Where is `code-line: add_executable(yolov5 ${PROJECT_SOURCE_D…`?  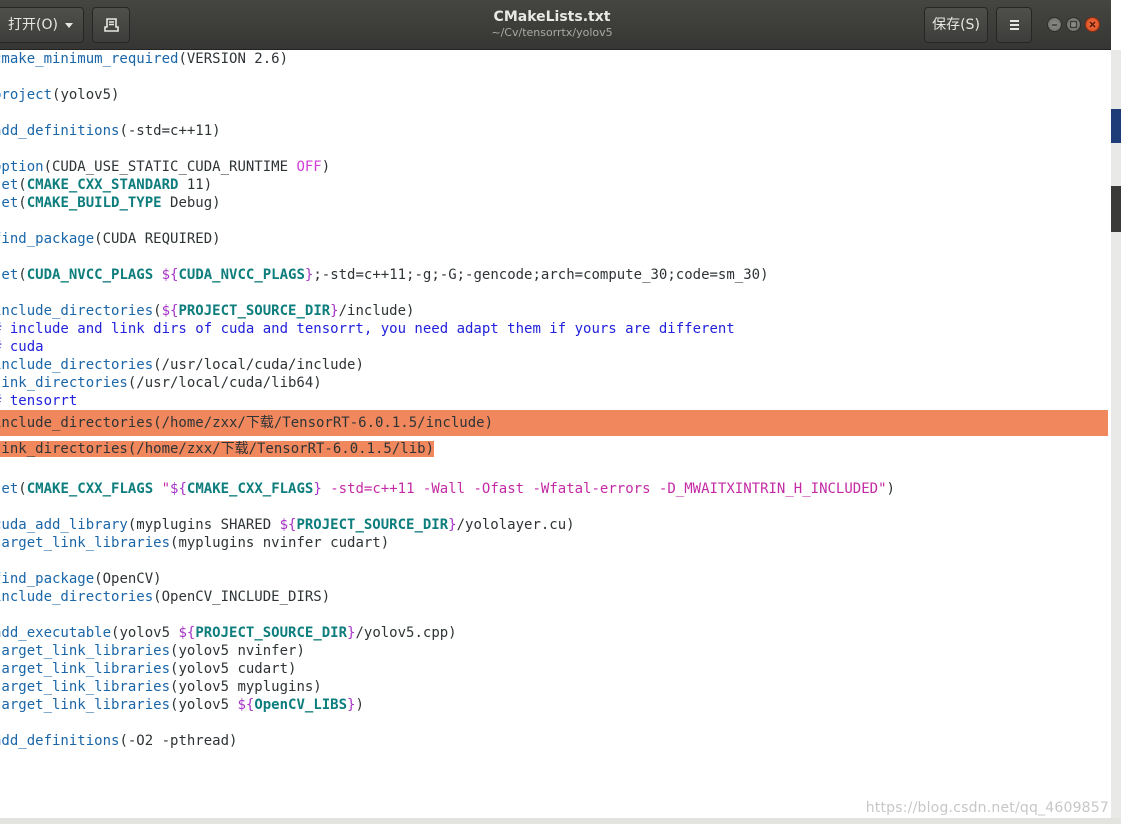
code-line: add_executable(yolov5 ${PROJECT_SOURCE_D… is located at coordinates (554, 633).